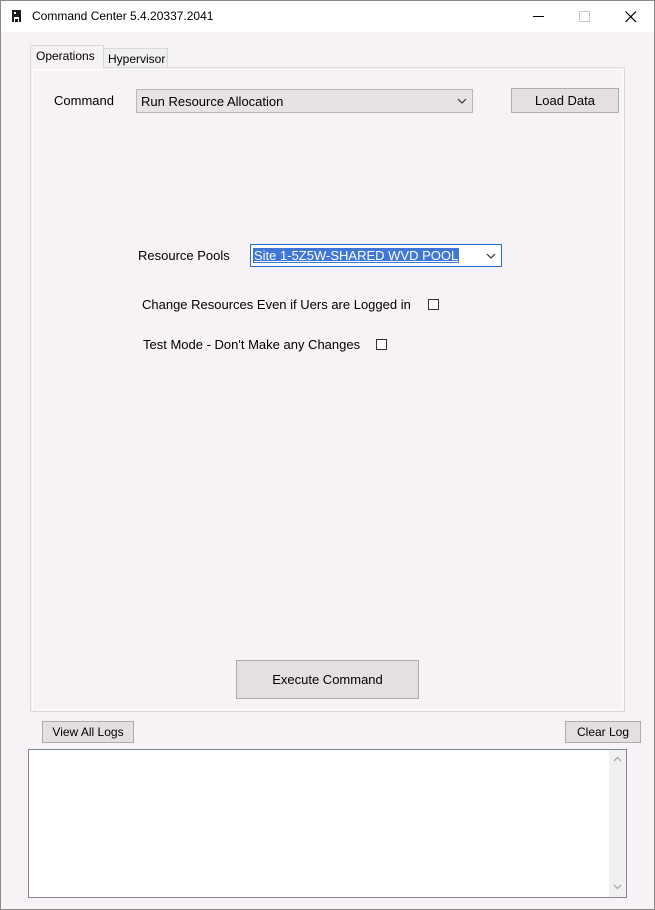 The height and width of the screenshot is (910, 655). I want to click on command-select: Run Resource Allocation, so click(304, 101).